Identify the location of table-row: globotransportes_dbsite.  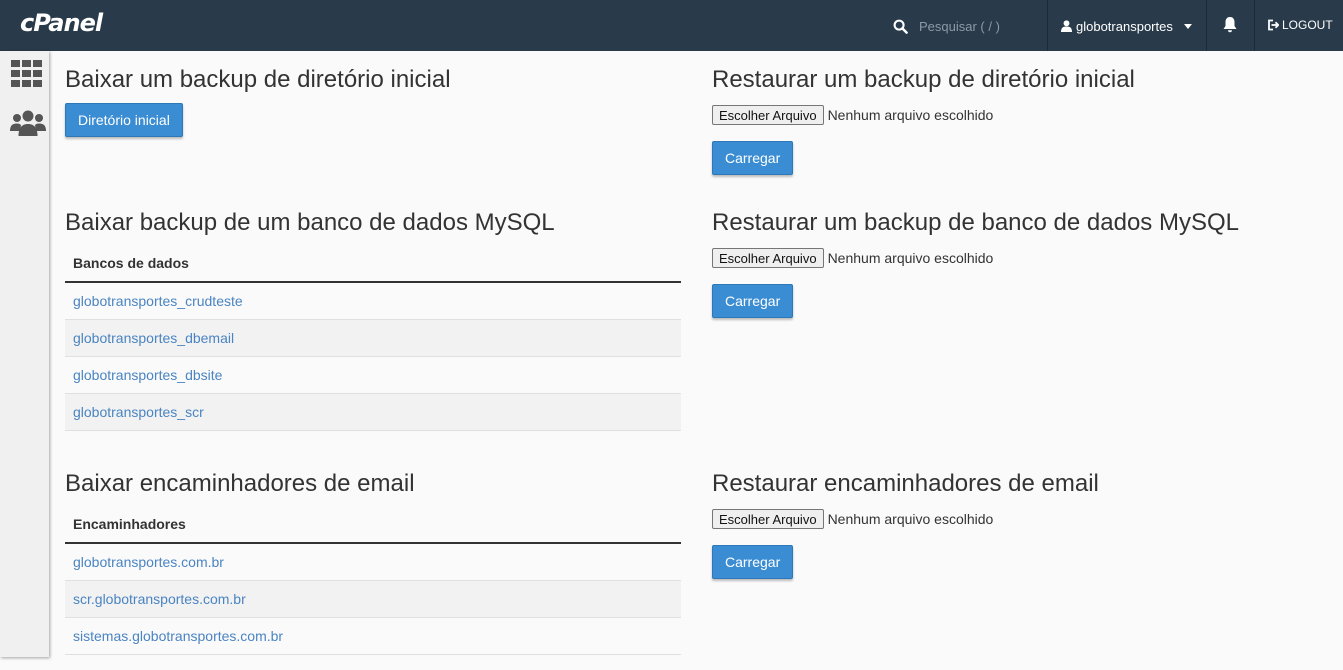
(373, 375).